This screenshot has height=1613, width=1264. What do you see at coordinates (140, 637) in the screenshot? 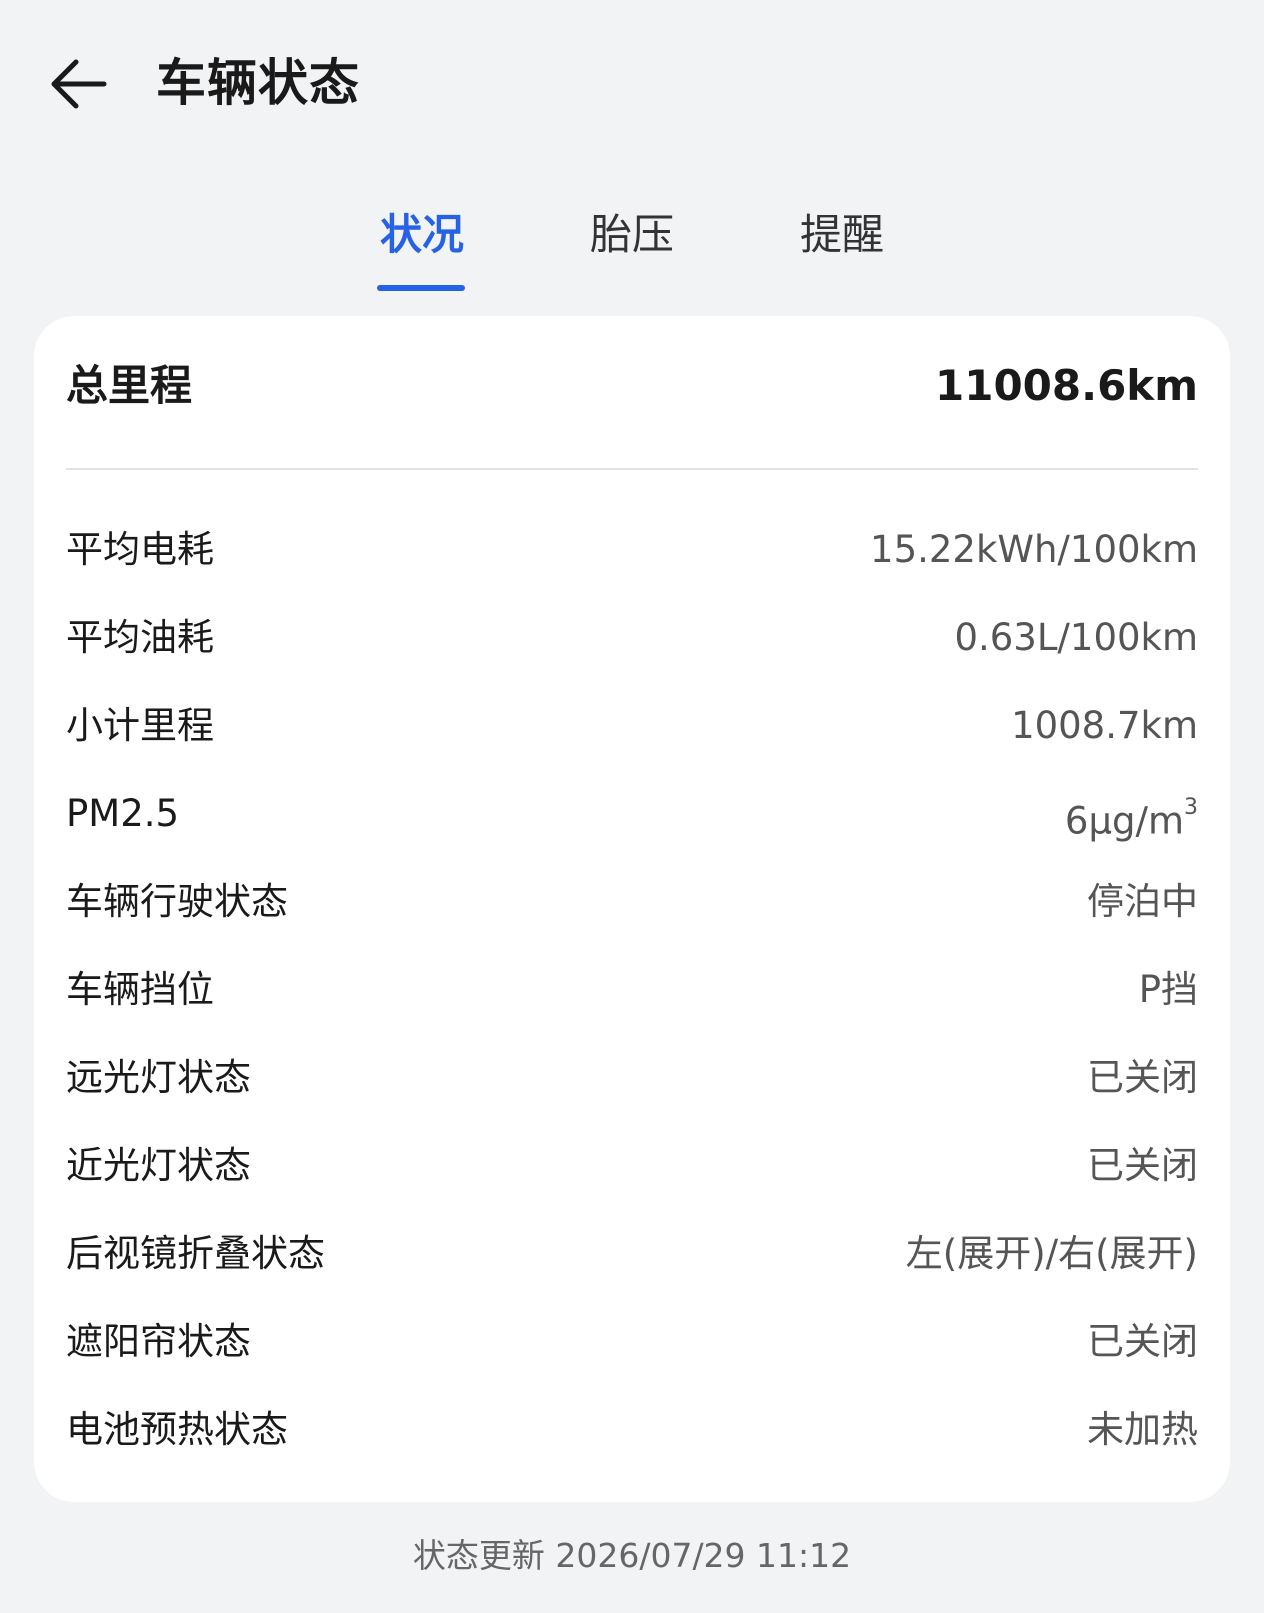
I see `row-label: 平均油耗` at bounding box center [140, 637].